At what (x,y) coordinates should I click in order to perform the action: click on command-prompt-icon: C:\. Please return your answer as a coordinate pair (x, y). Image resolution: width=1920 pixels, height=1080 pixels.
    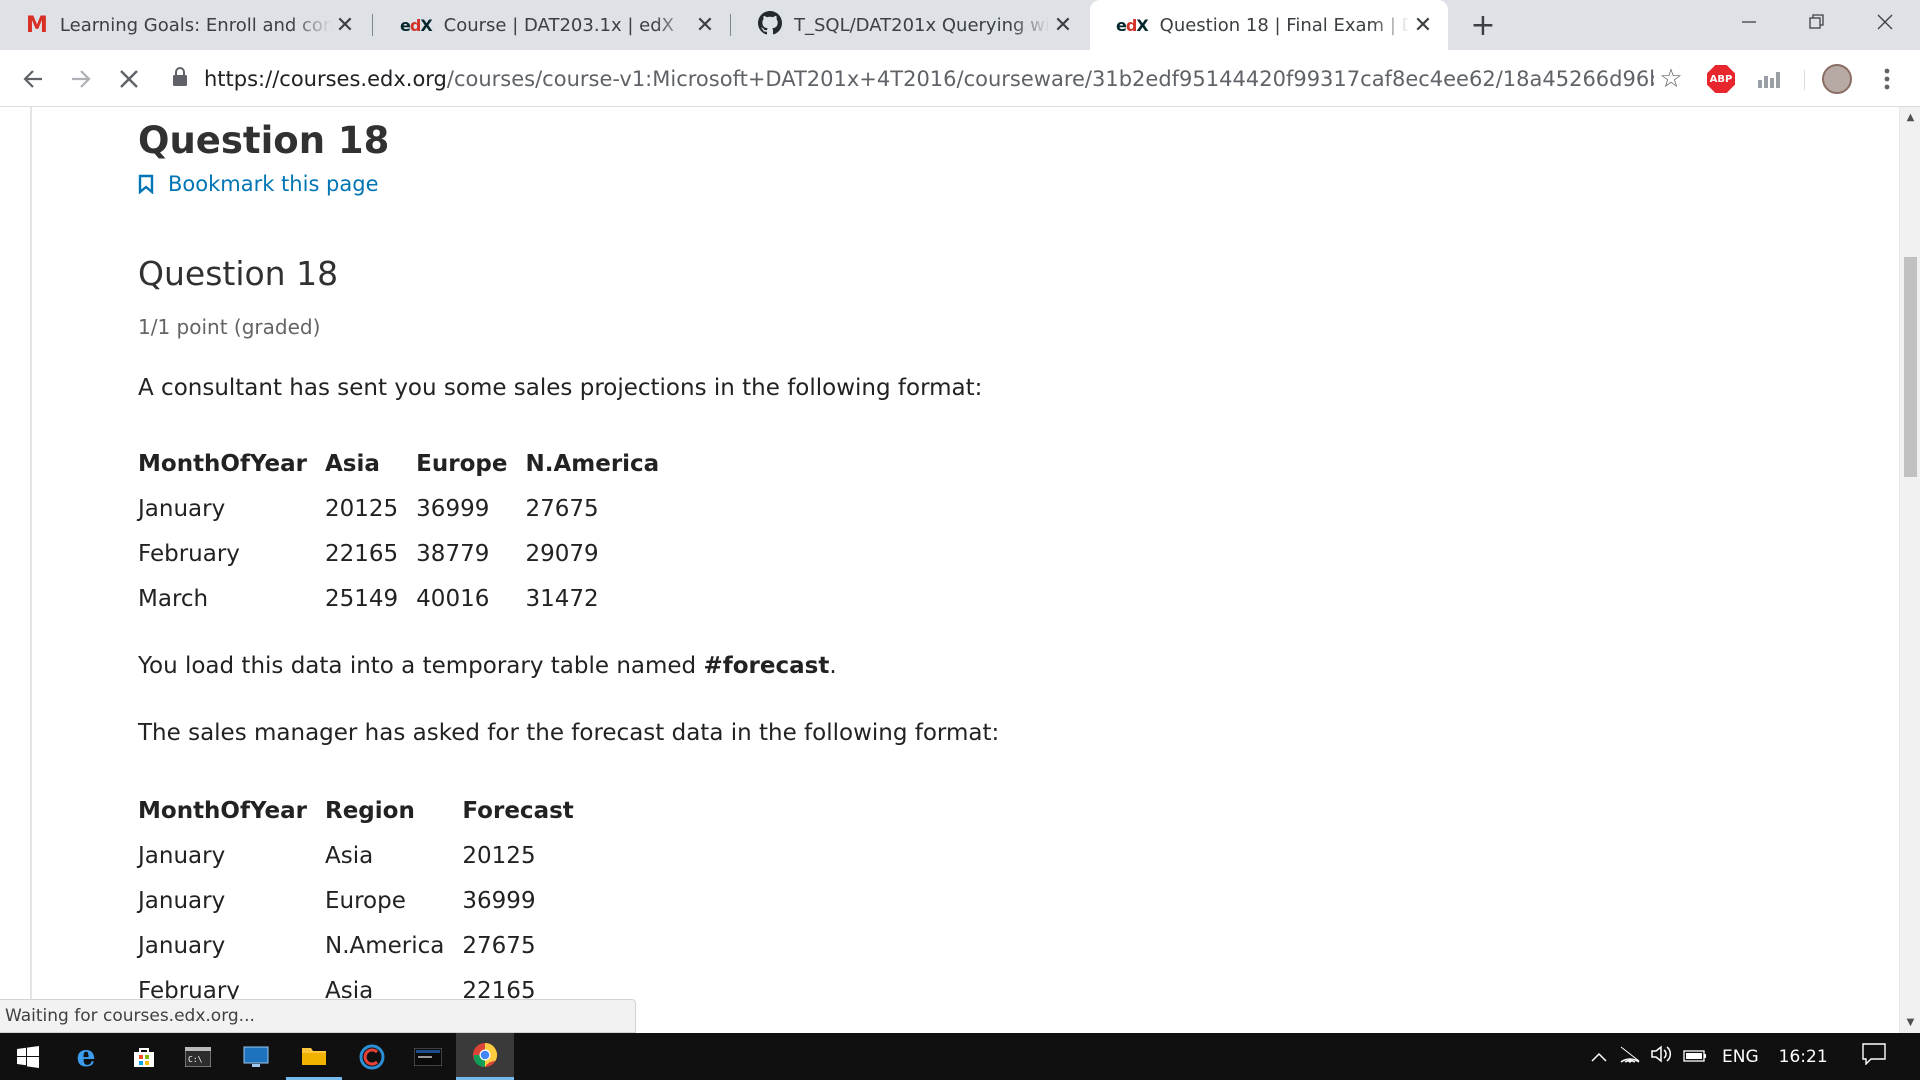
    Looking at the image, I should click on (198, 1056).